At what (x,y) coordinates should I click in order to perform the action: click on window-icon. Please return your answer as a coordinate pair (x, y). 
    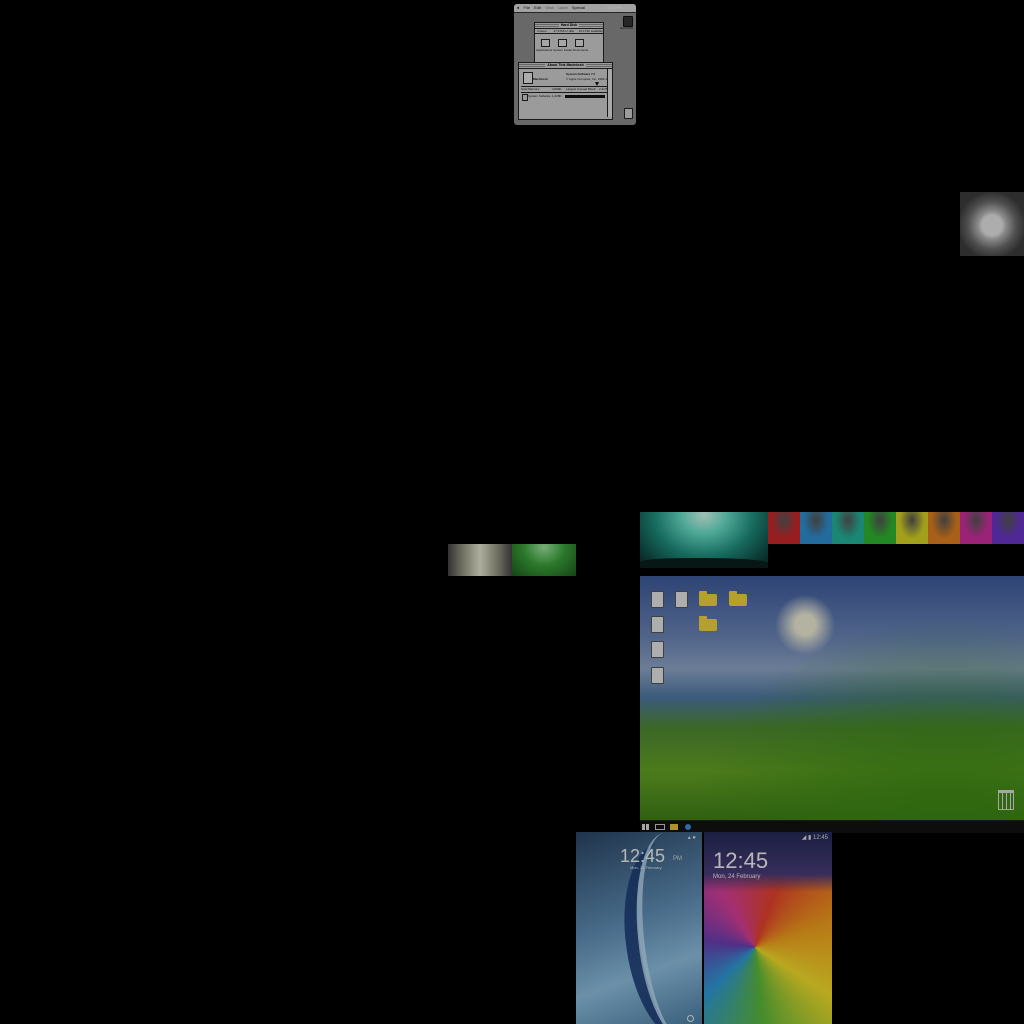
    Looking at the image, I should click on (660, 827).